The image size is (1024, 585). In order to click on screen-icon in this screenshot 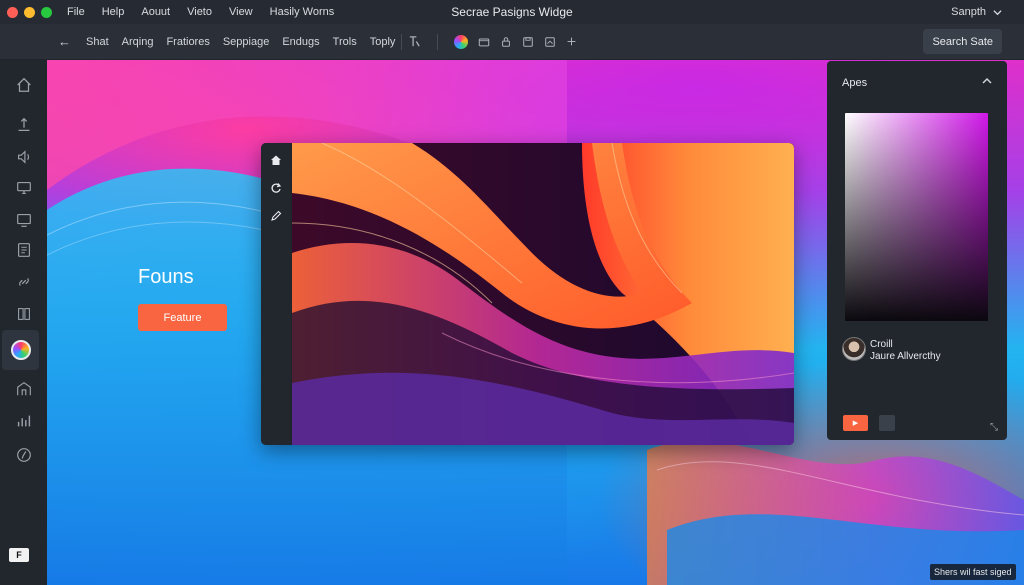, I will do `click(23, 220)`.